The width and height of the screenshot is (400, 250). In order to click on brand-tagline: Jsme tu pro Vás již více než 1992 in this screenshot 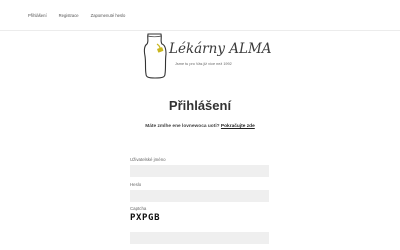, I will do `click(203, 64)`.